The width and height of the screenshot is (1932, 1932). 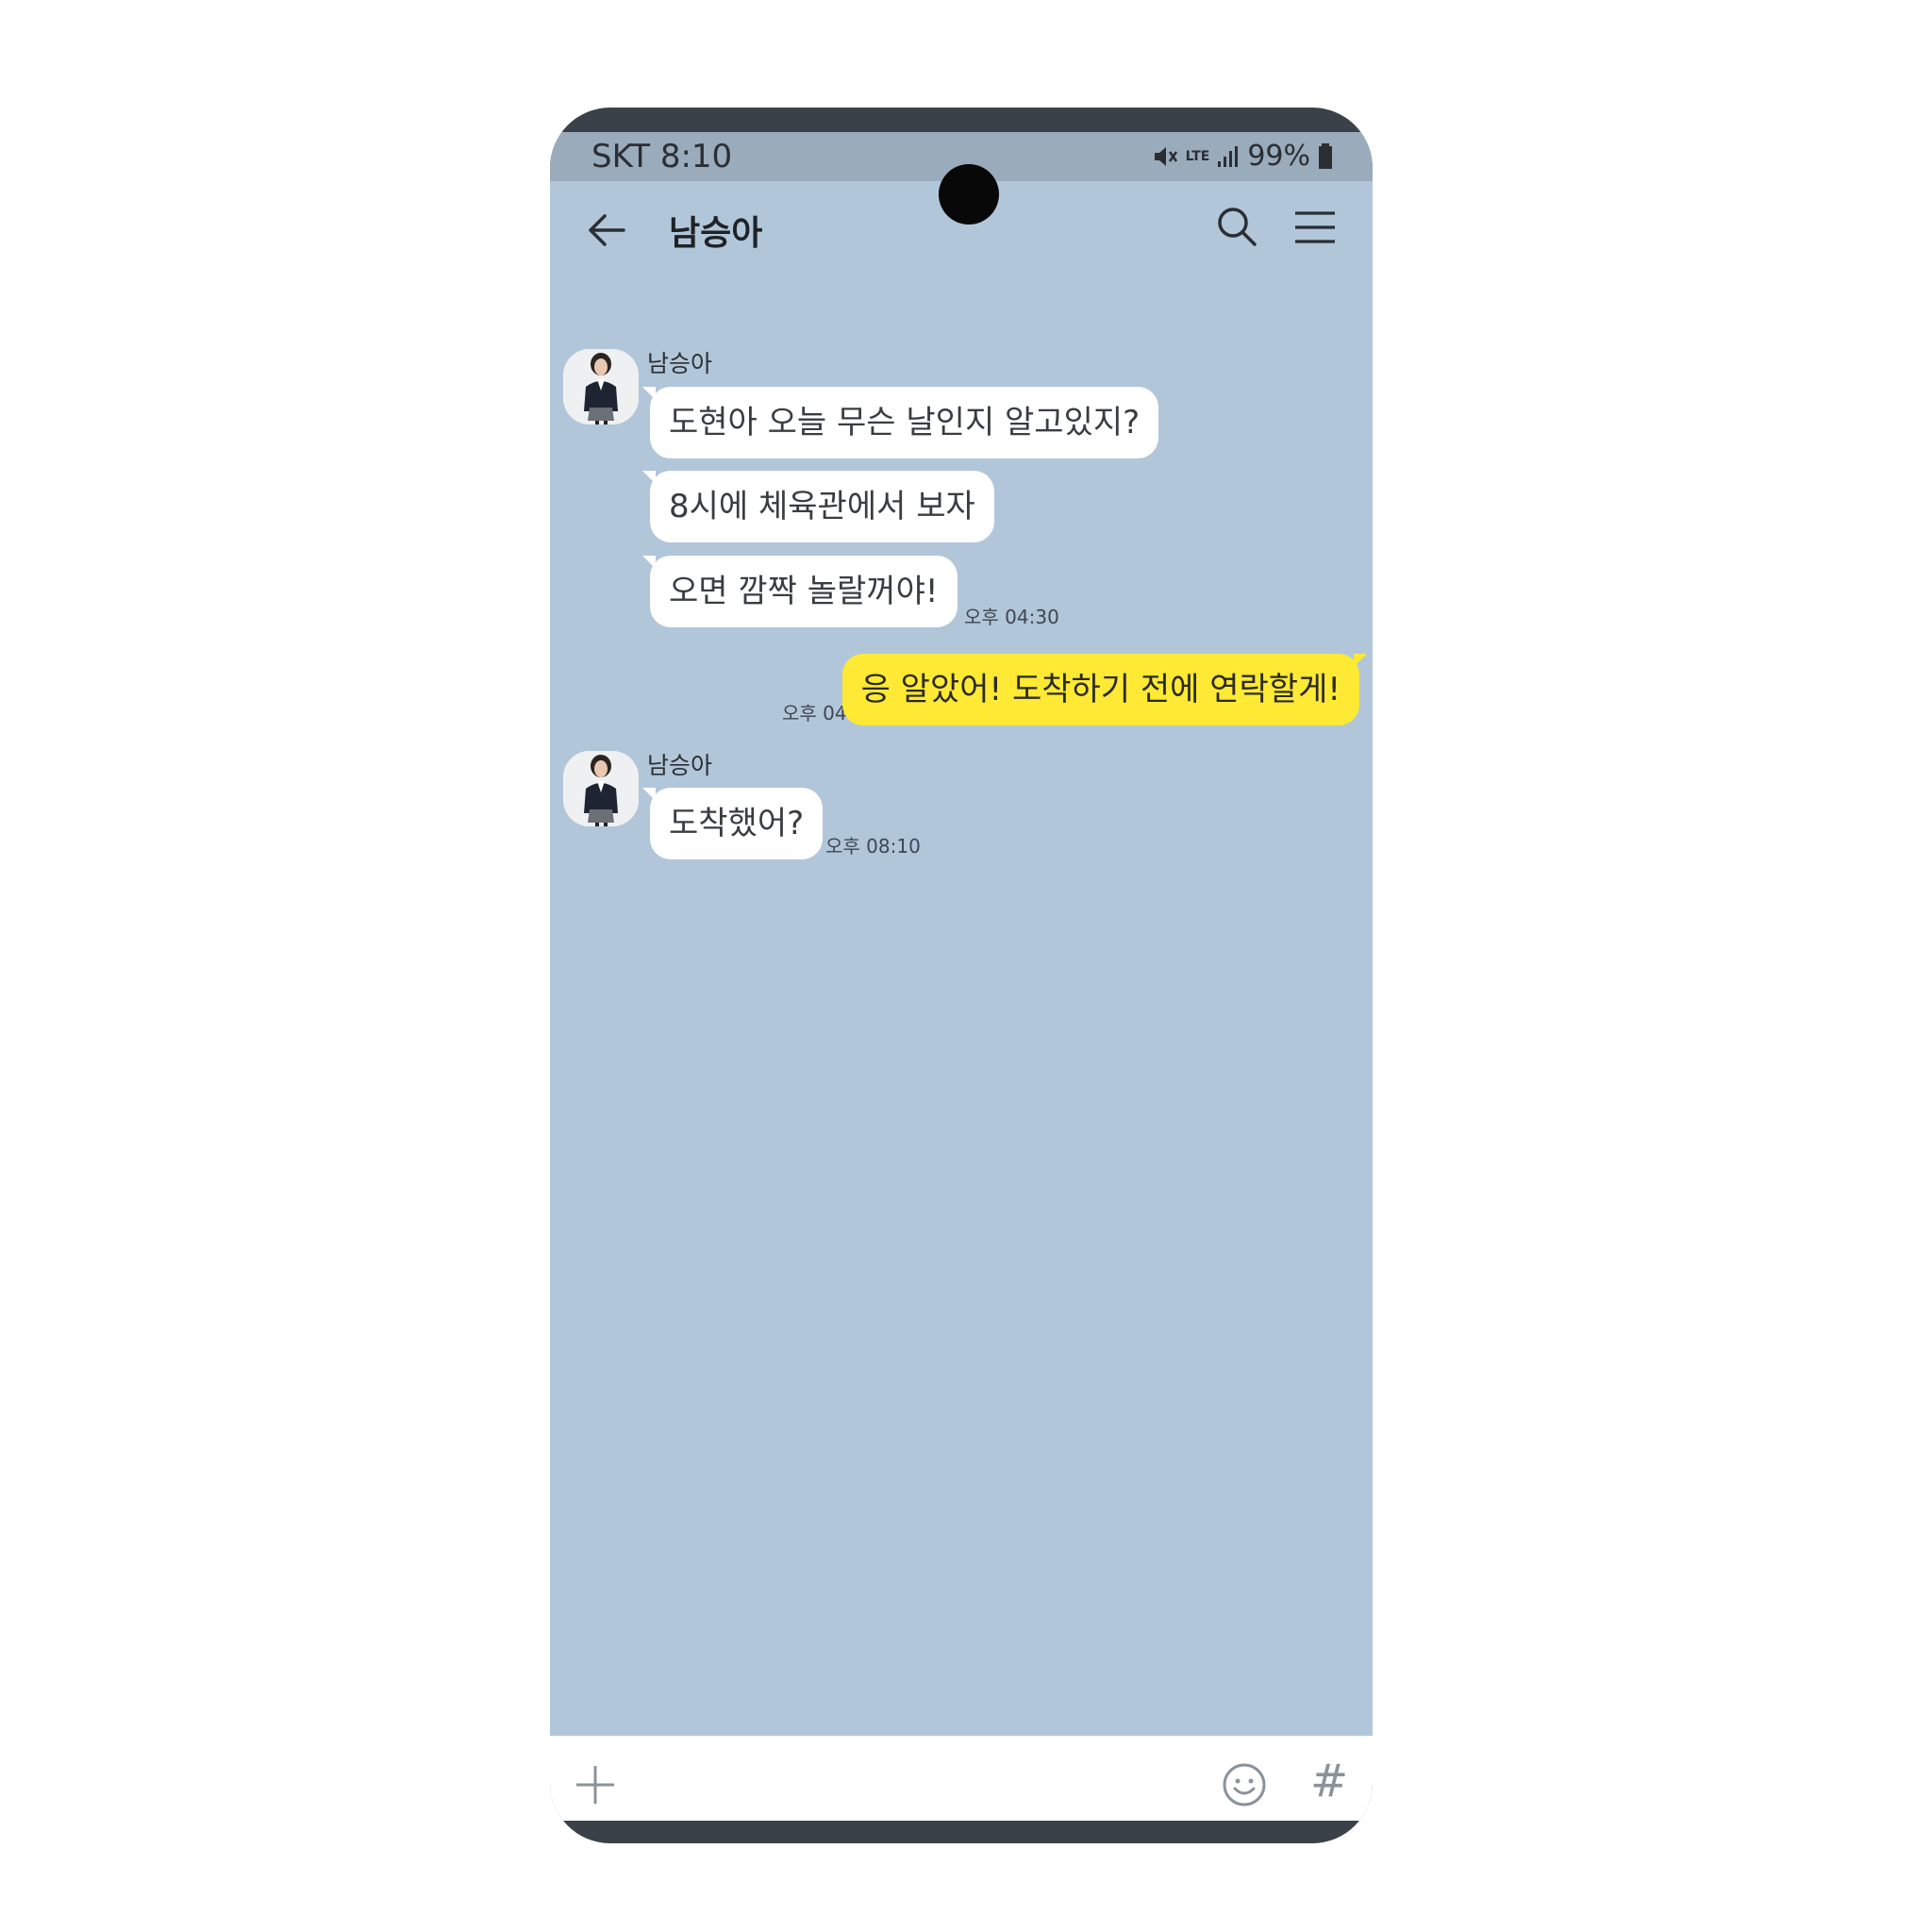 I want to click on message-bubble: 도착했어?, so click(x=732, y=823).